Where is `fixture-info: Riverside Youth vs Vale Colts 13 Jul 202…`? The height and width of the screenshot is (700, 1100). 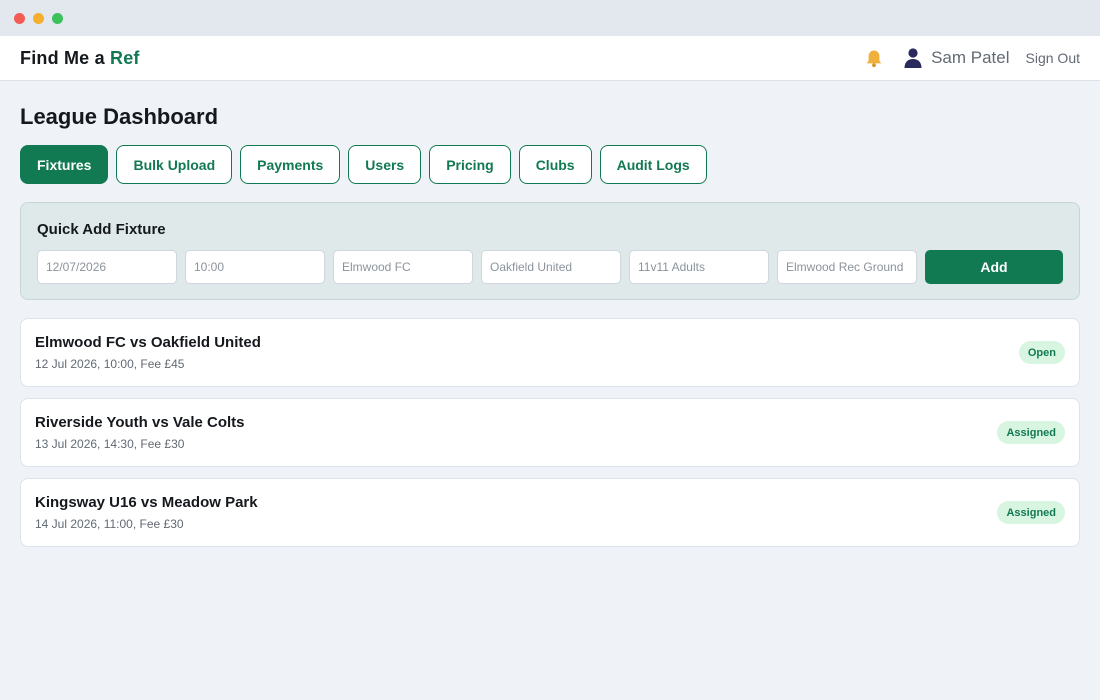
fixture-info: Riverside Youth vs Vale Colts 13 Jul 202… is located at coordinates (140, 432).